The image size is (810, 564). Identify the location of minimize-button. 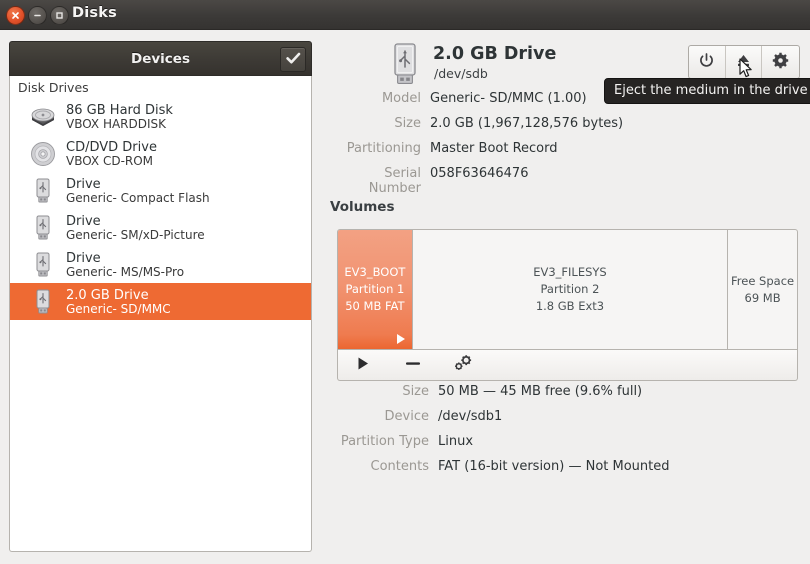
(37, 15).